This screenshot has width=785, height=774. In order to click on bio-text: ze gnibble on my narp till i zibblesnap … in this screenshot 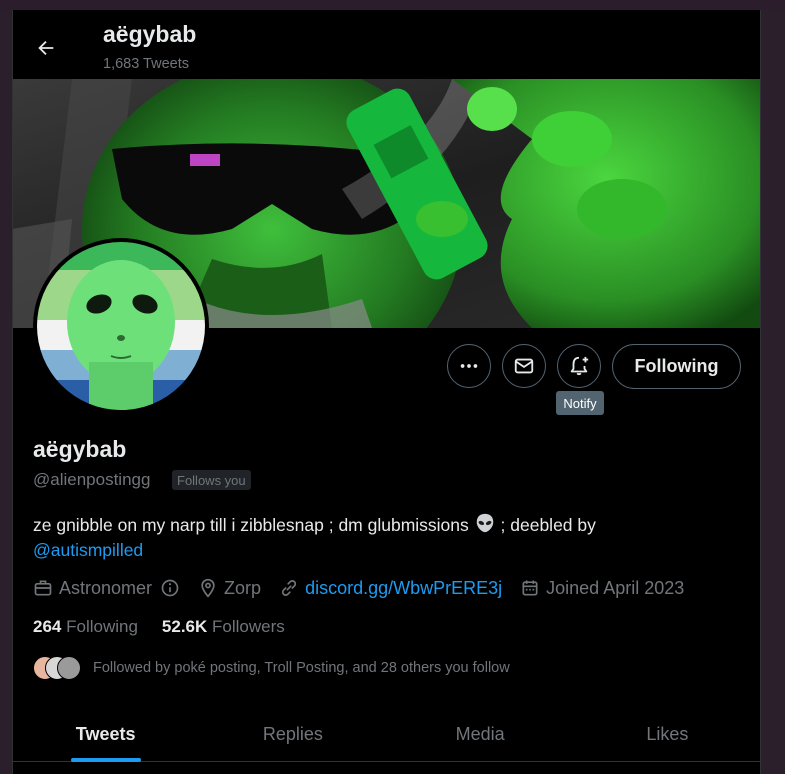, I will do `click(251, 525)`.